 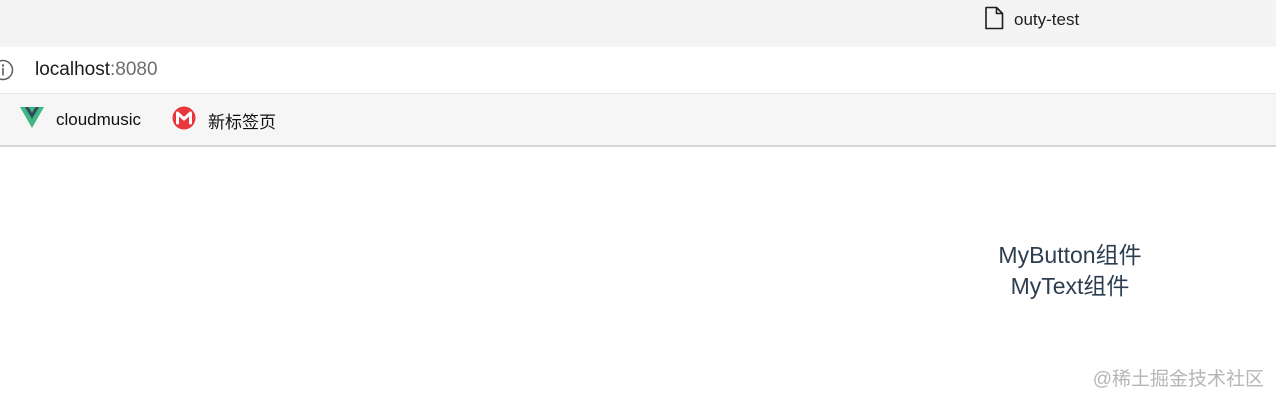 What do you see at coordinates (99, 119) in the screenshot?
I see `bookmark-label: cloudmusic` at bounding box center [99, 119].